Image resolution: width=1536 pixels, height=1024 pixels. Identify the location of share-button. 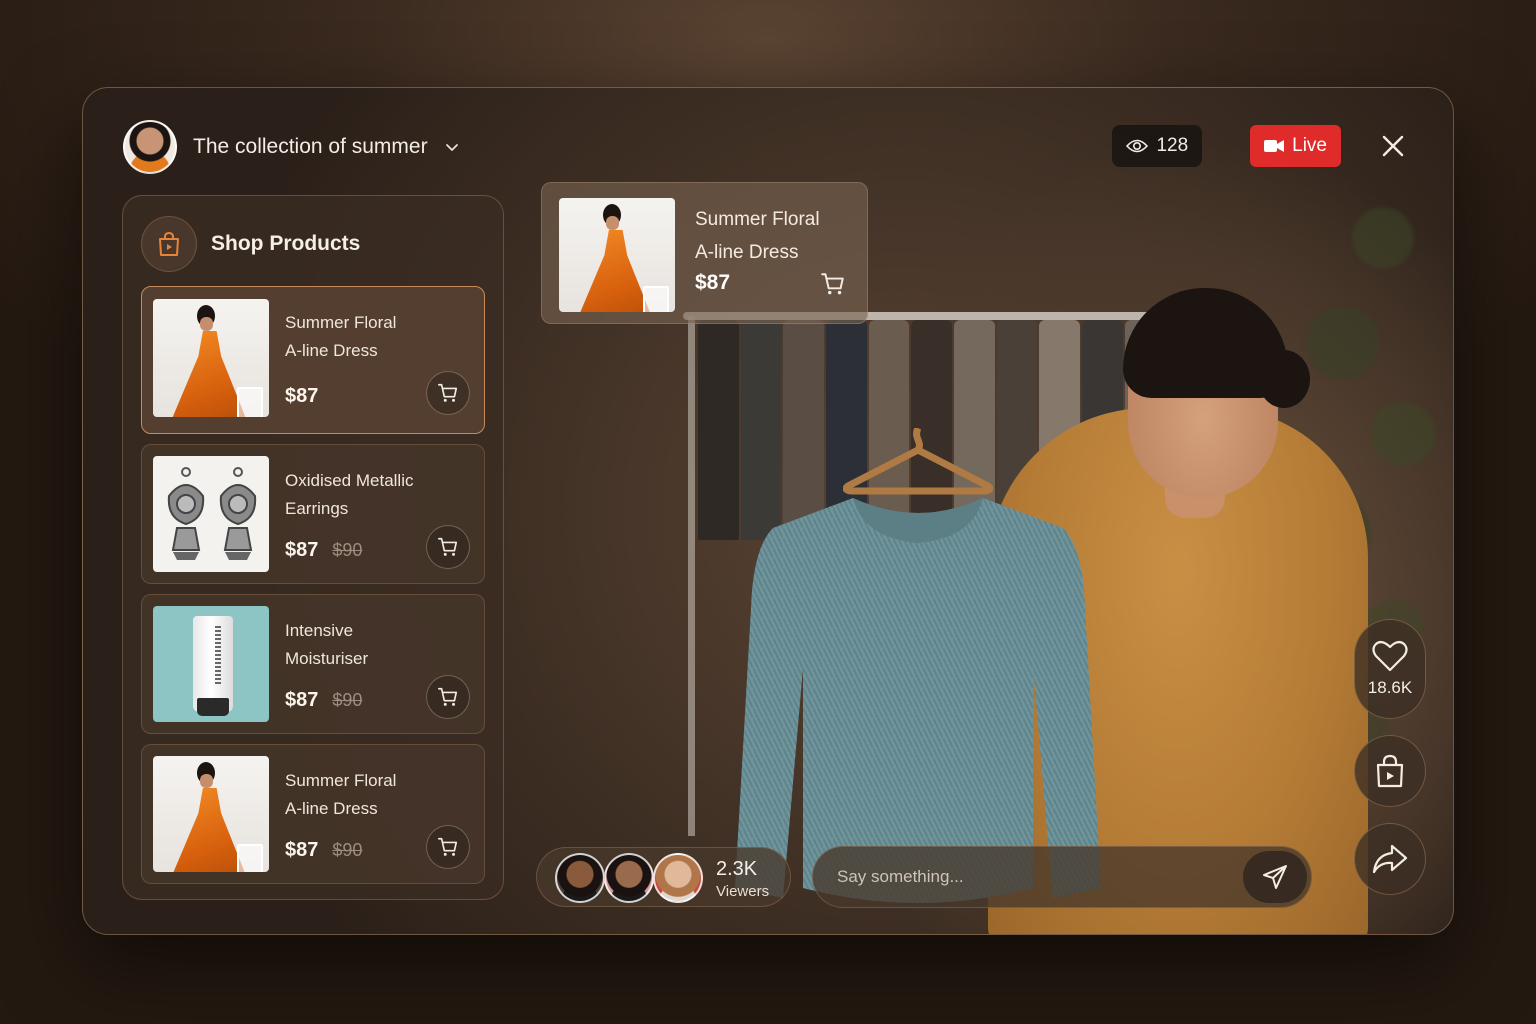
(1390, 859).